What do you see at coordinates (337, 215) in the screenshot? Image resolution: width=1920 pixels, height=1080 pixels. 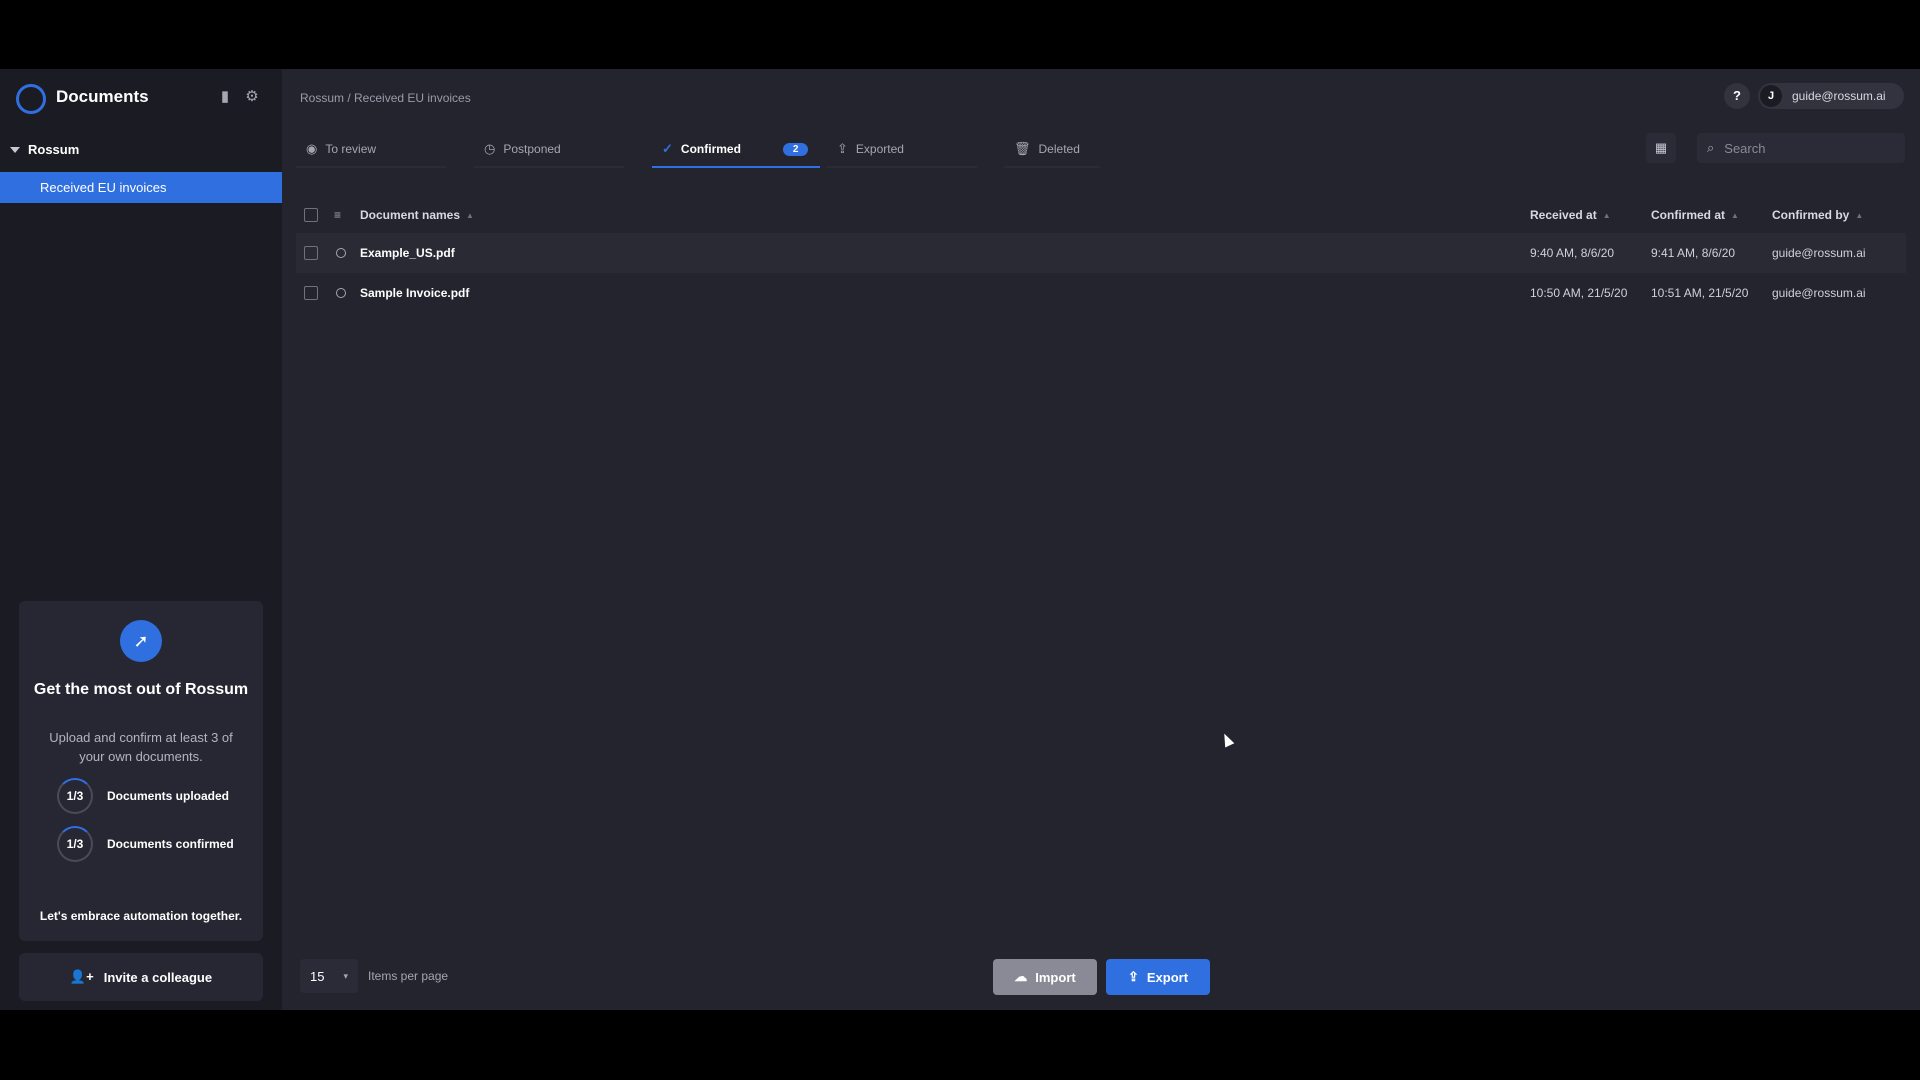 I see `filter-icon: ≡` at bounding box center [337, 215].